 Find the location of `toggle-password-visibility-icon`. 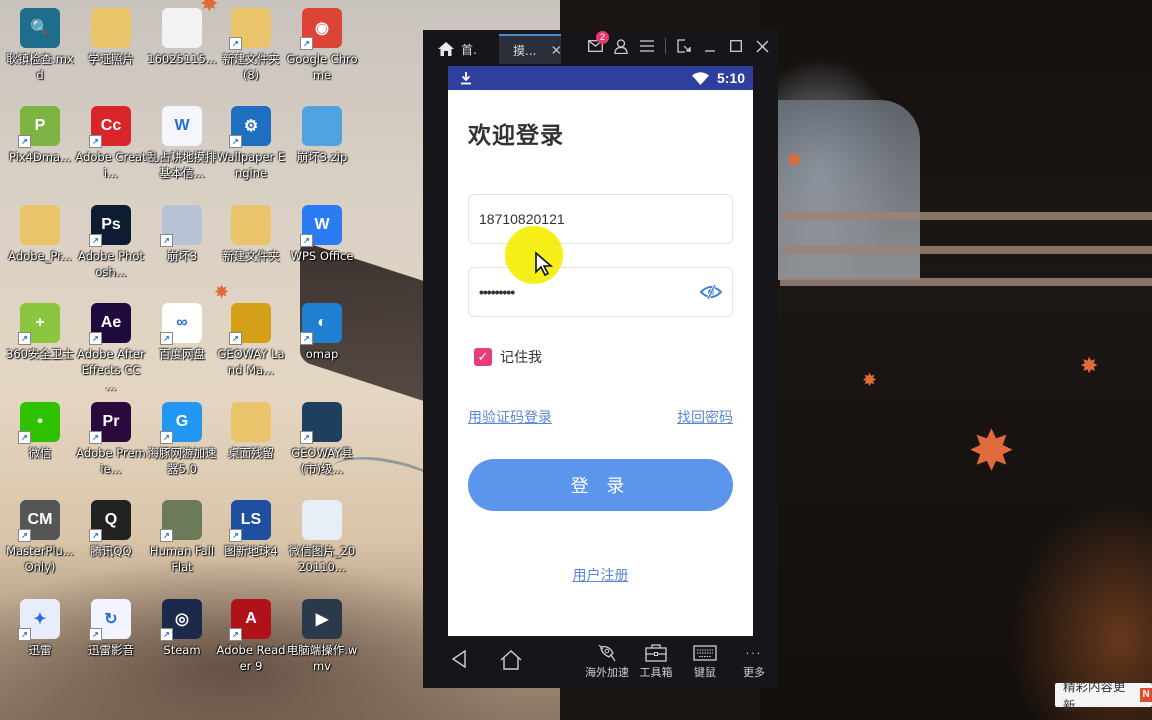

toggle-password-visibility-icon is located at coordinates (711, 292).